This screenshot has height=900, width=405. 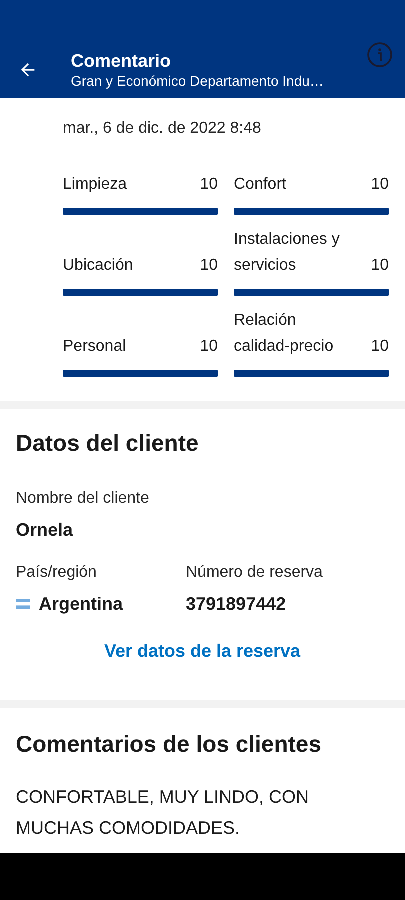 I want to click on review-date: mar., 6 de dic. de 2022 8:48, so click(x=162, y=129).